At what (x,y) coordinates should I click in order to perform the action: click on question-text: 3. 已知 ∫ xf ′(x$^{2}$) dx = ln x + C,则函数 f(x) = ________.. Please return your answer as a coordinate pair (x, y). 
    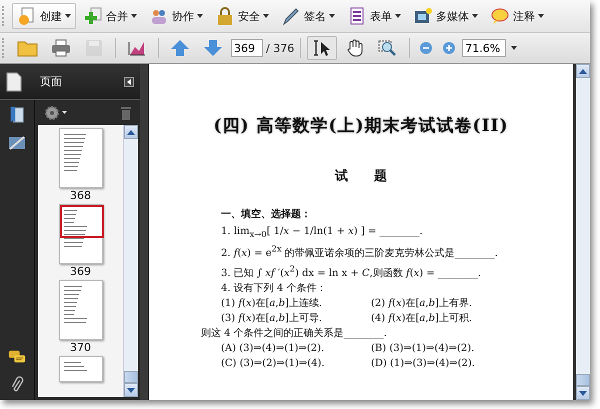
    Looking at the image, I should click on (351, 271).